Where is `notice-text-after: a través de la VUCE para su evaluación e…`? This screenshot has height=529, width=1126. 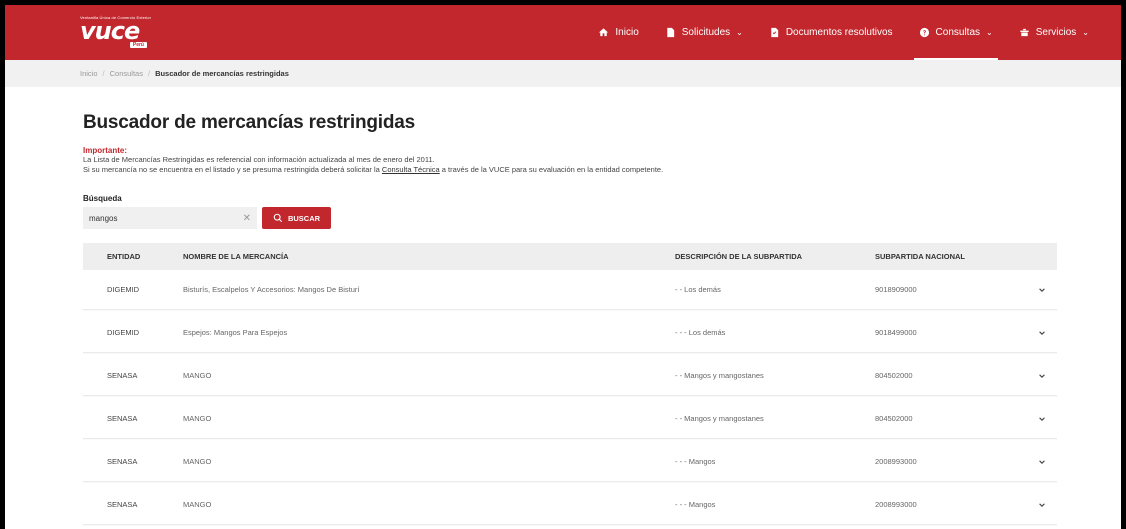
notice-text-after: a través de la VUCE para su evaluación e… is located at coordinates (551, 169).